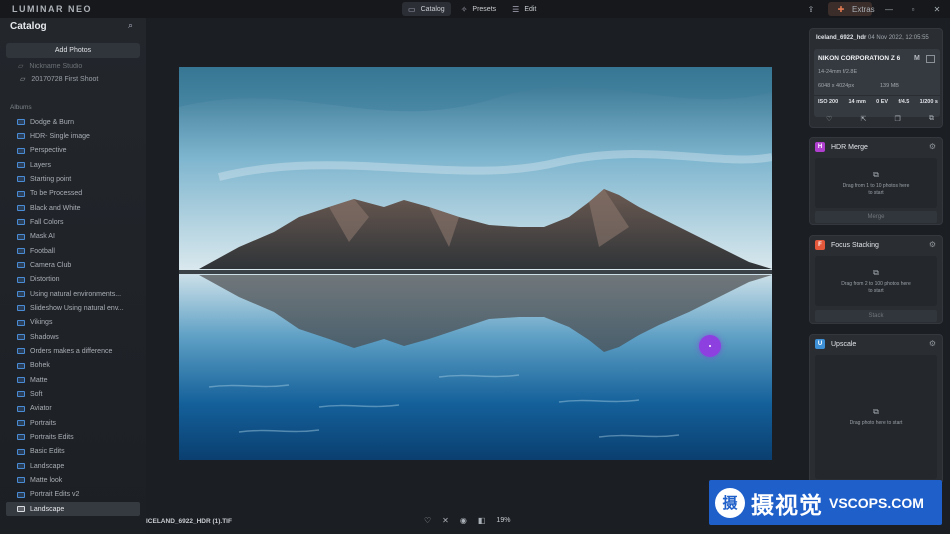 Image resolution: width=950 pixels, height=534 pixels. What do you see at coordinates (73, 265) in the screenshot?
I see `sidebar-album-item: Camera Club` at bounding box center [73, 265].